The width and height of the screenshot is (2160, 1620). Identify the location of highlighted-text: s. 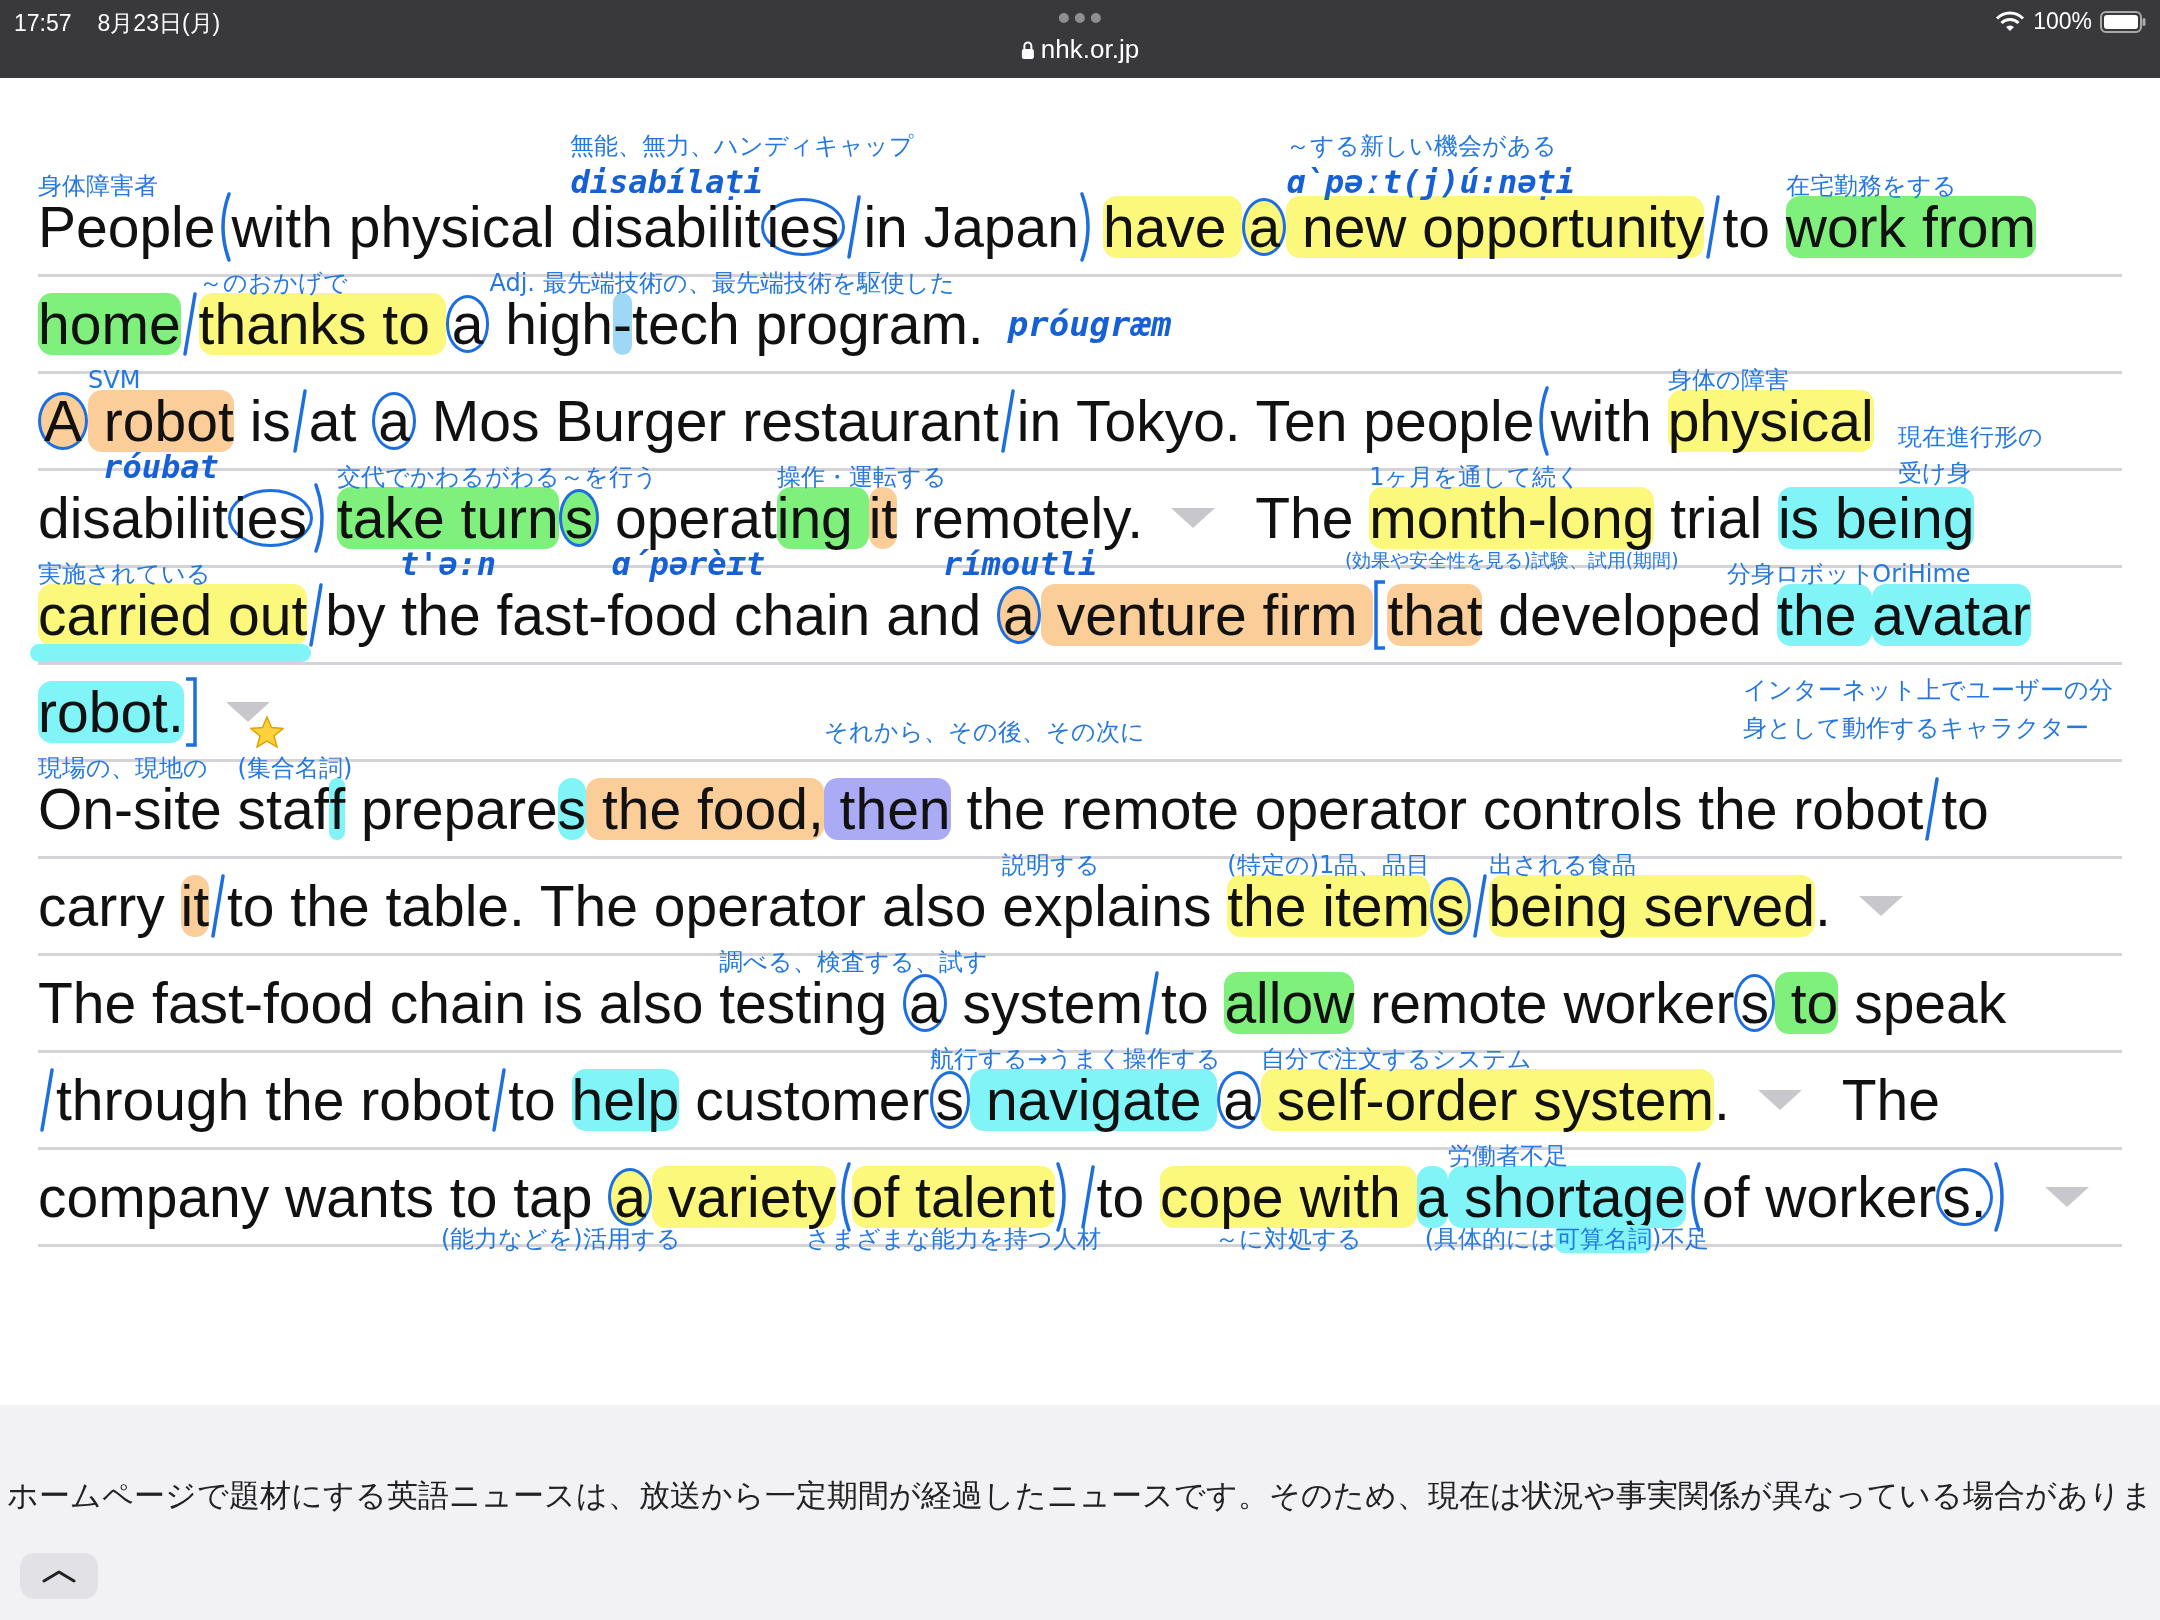
(572, 809).